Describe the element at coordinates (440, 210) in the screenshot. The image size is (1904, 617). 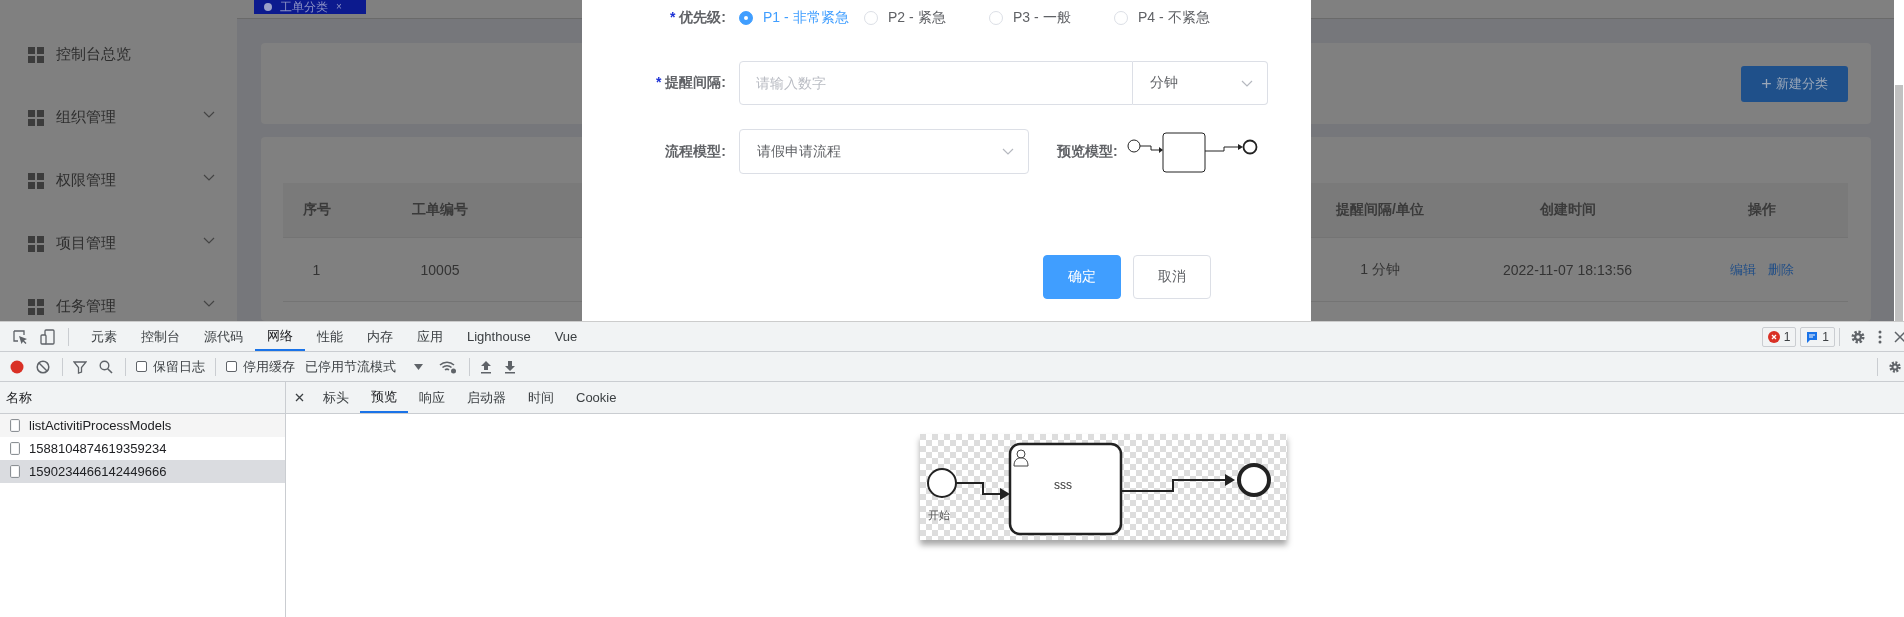
I see `column-header: 工单编号` at that location.